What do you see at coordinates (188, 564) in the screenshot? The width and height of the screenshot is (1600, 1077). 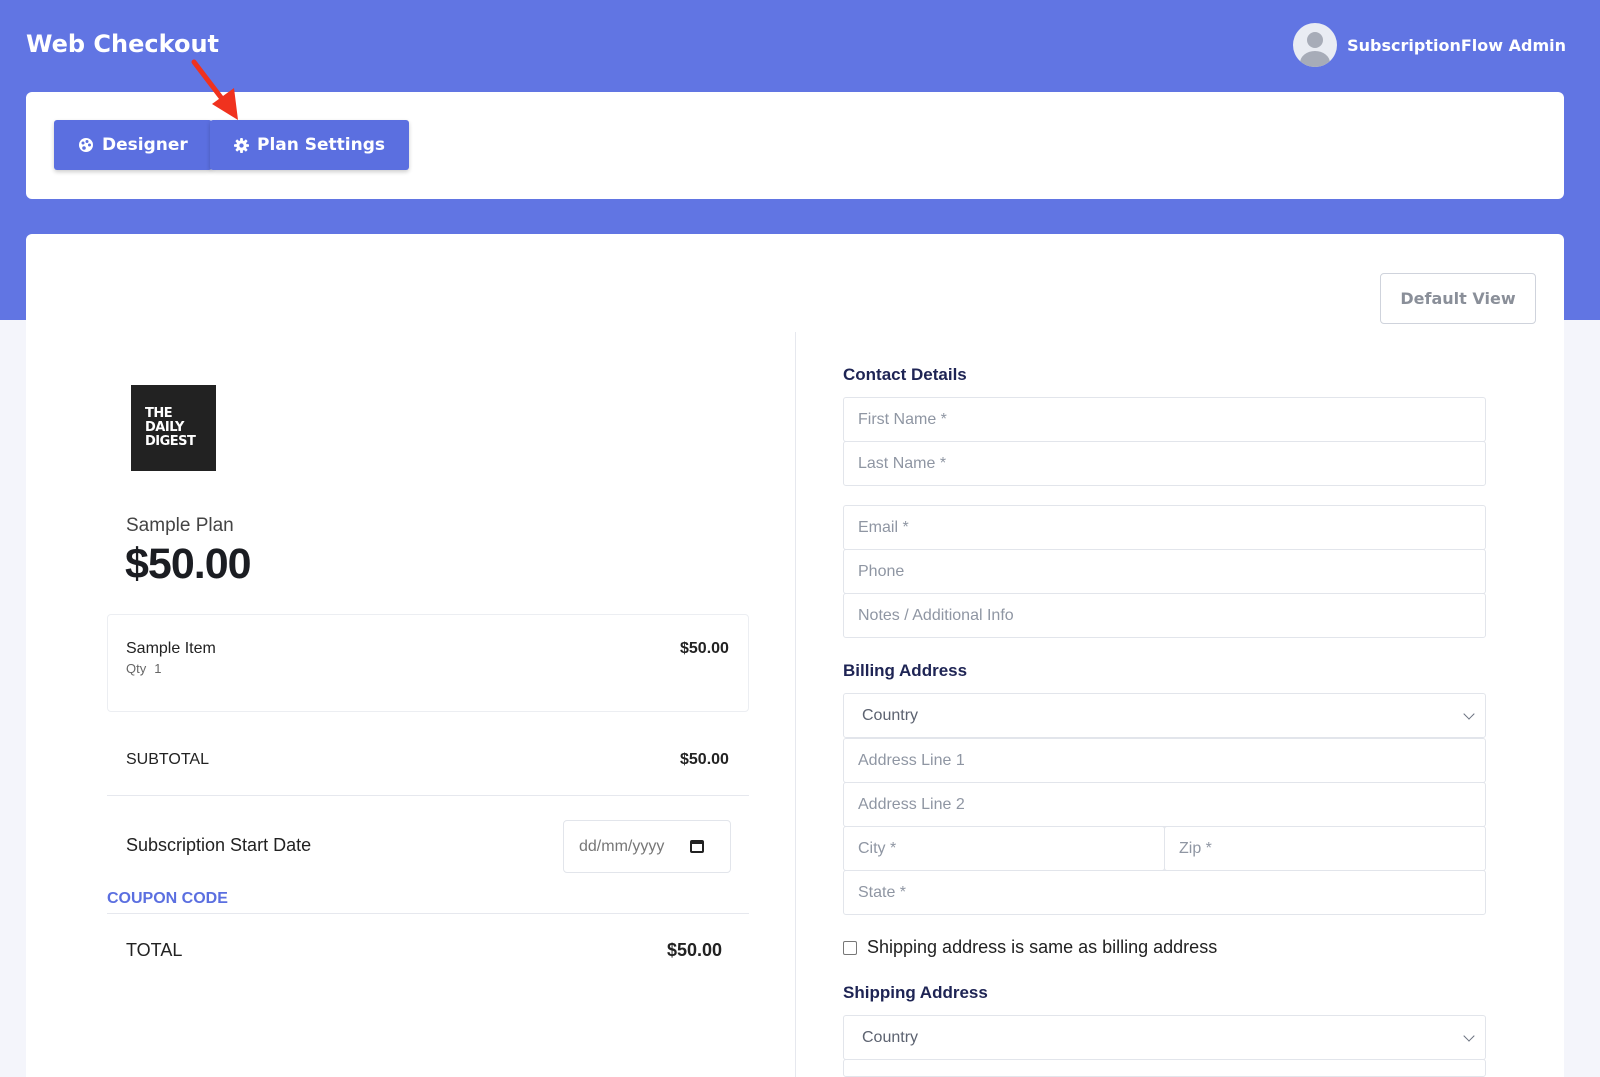 I see `plan-price: $50.00` at bounding box center [188, 564].